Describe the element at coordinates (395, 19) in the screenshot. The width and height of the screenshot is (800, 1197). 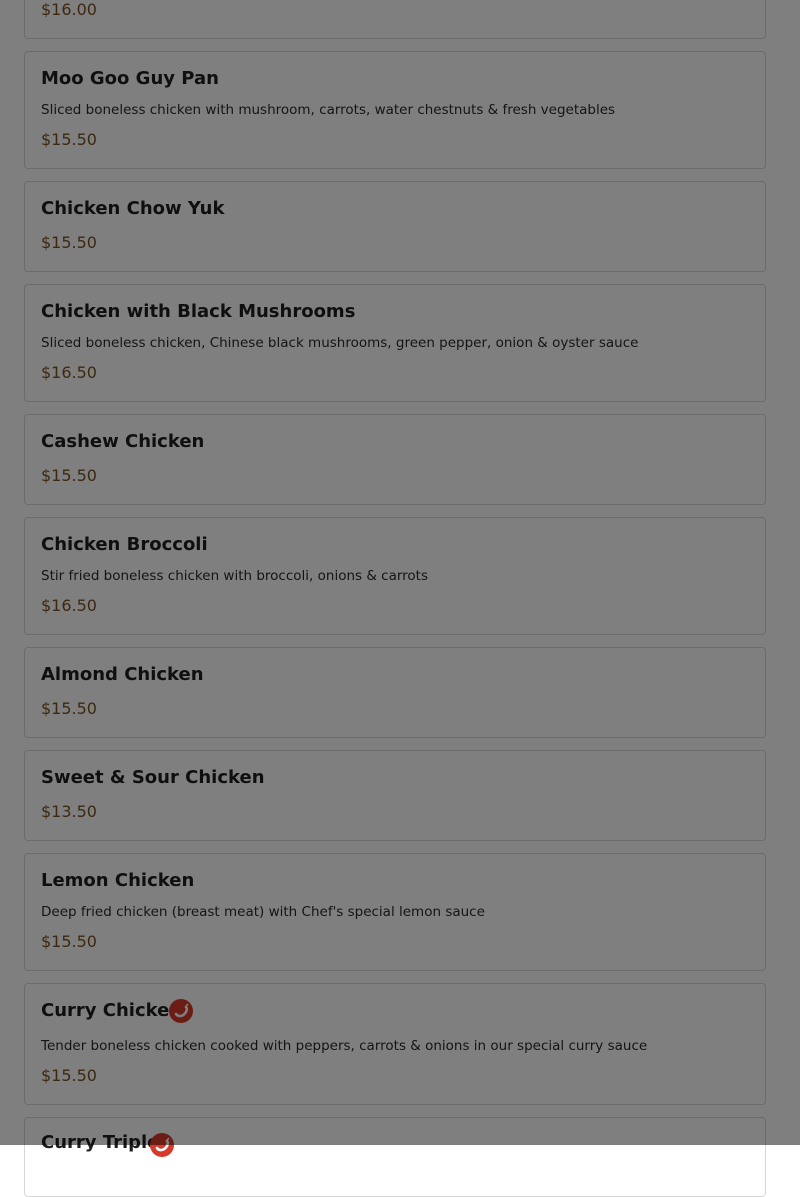
I see `menu-item-card: $16.00` at that location.